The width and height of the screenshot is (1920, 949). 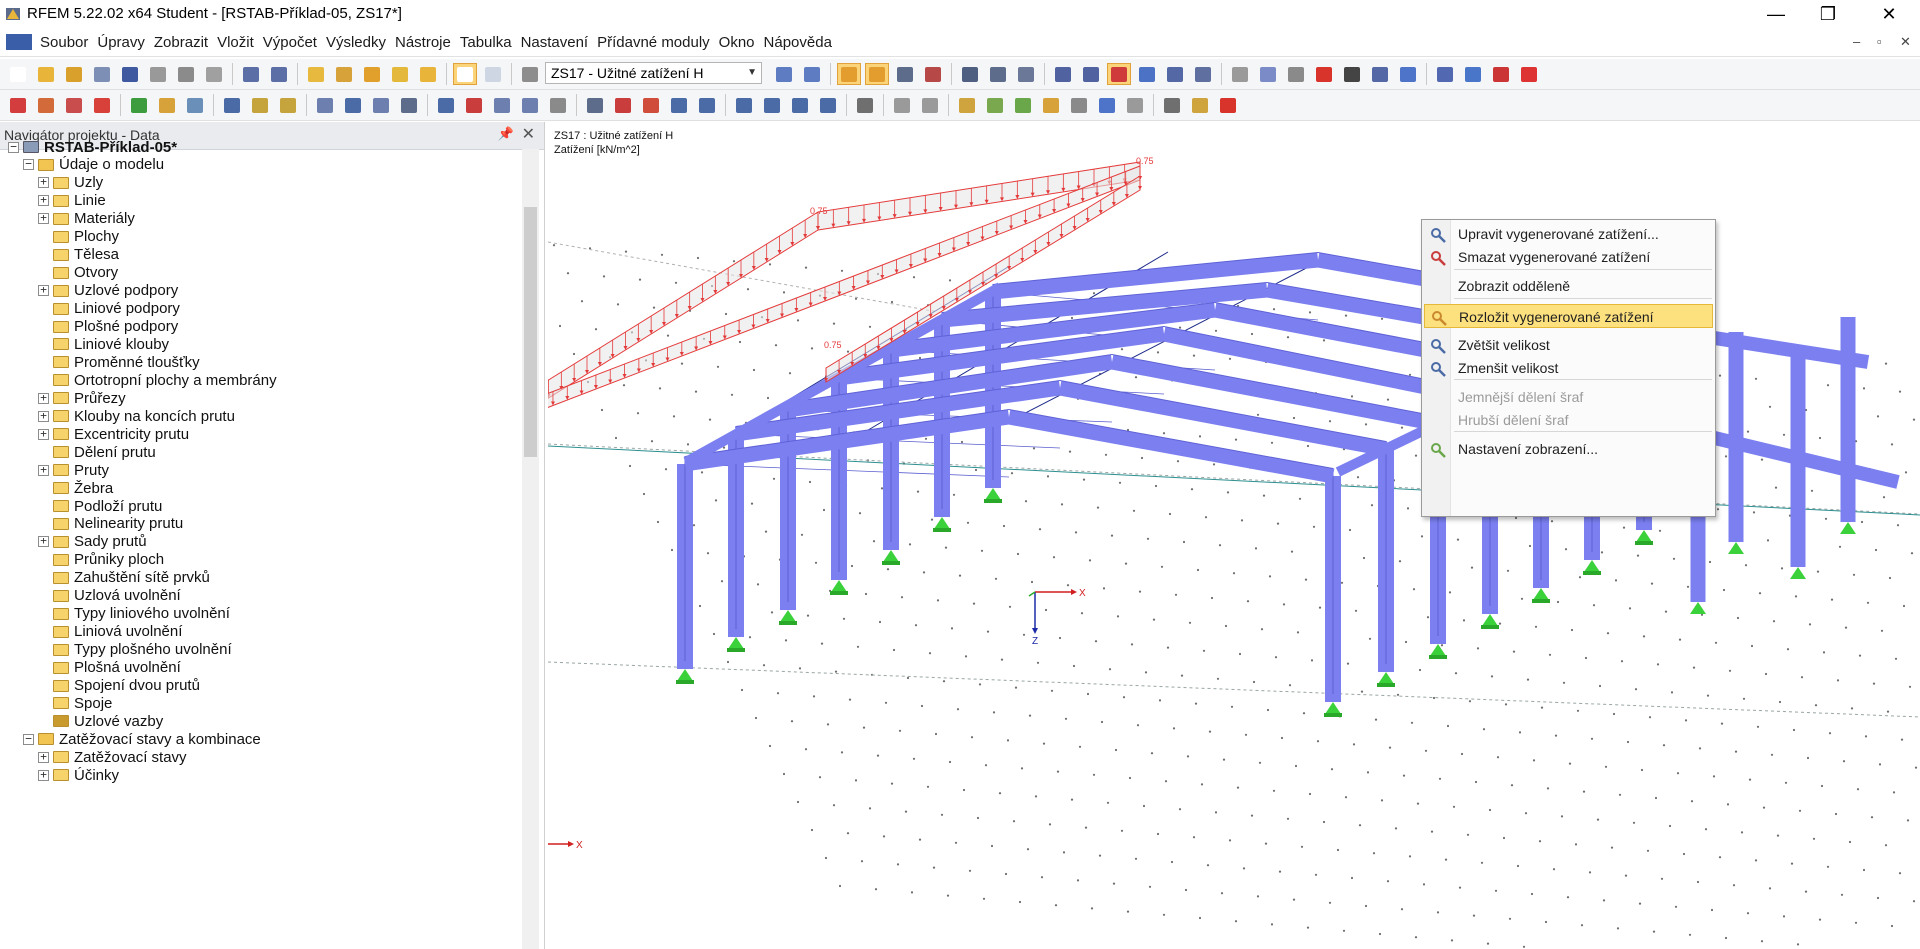 I want to click on menu-8: Nastavení, so click(x=559, y=42).